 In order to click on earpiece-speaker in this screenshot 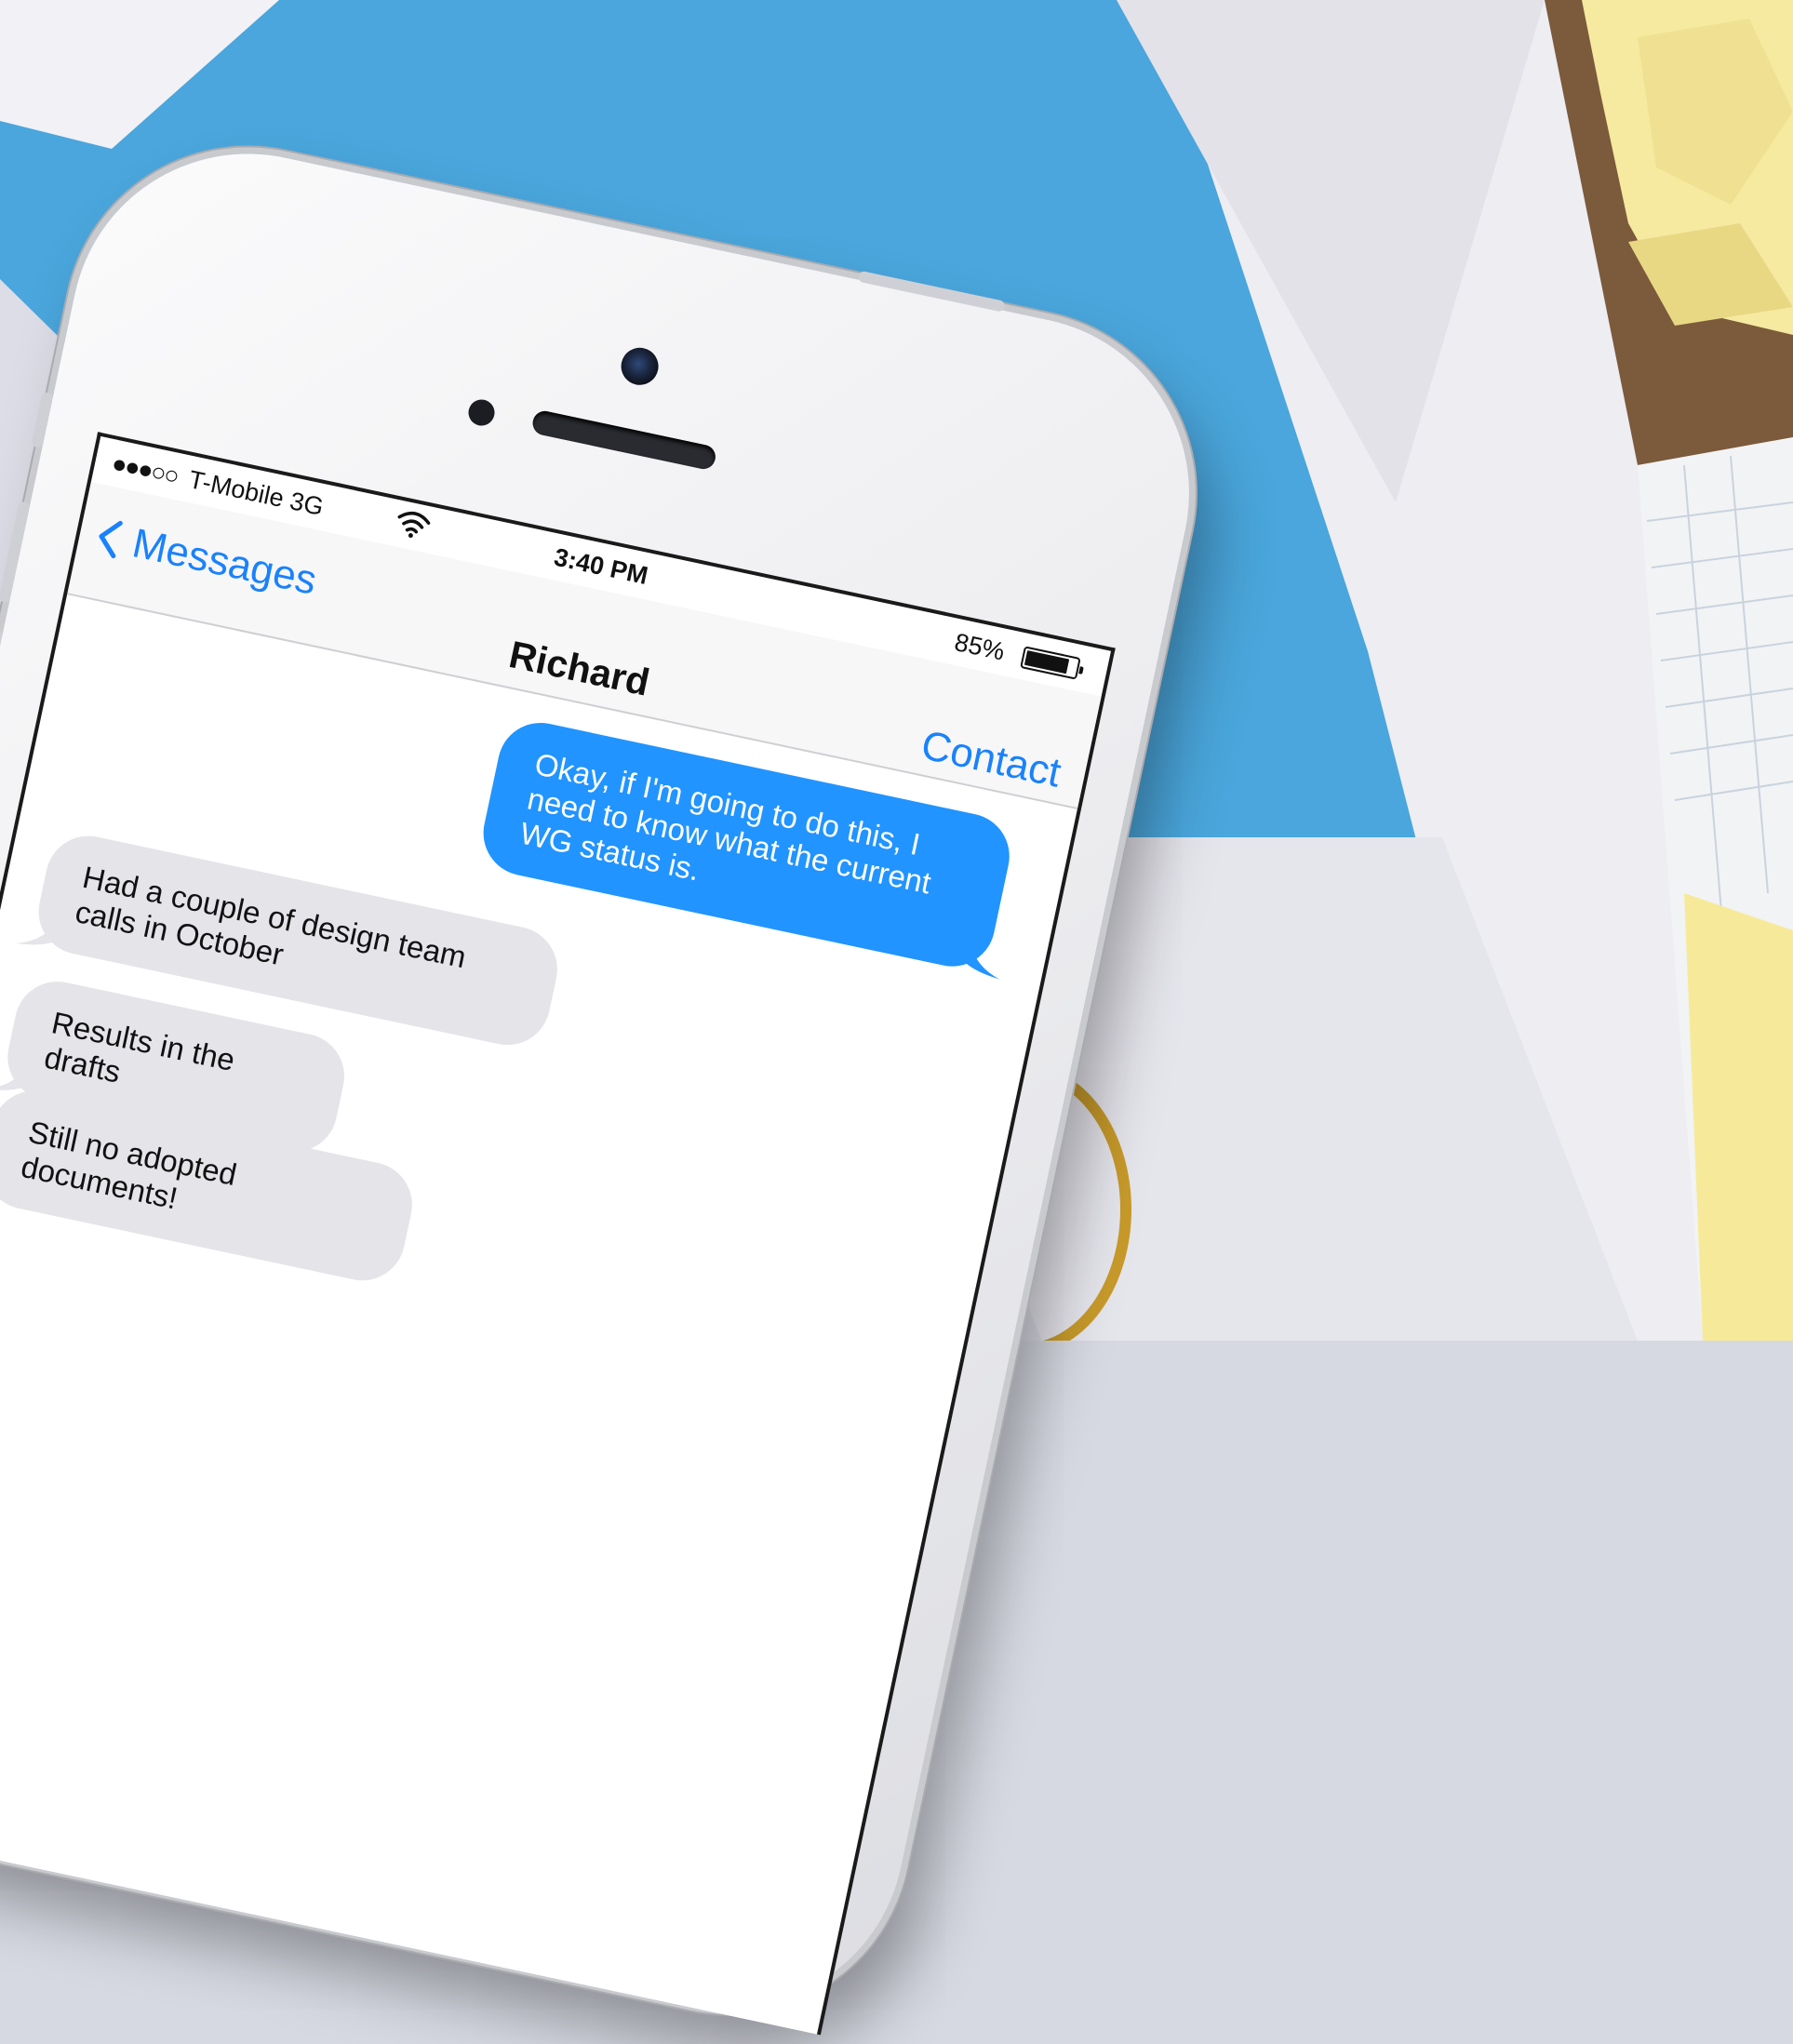, I will do `click(624, 440)`.